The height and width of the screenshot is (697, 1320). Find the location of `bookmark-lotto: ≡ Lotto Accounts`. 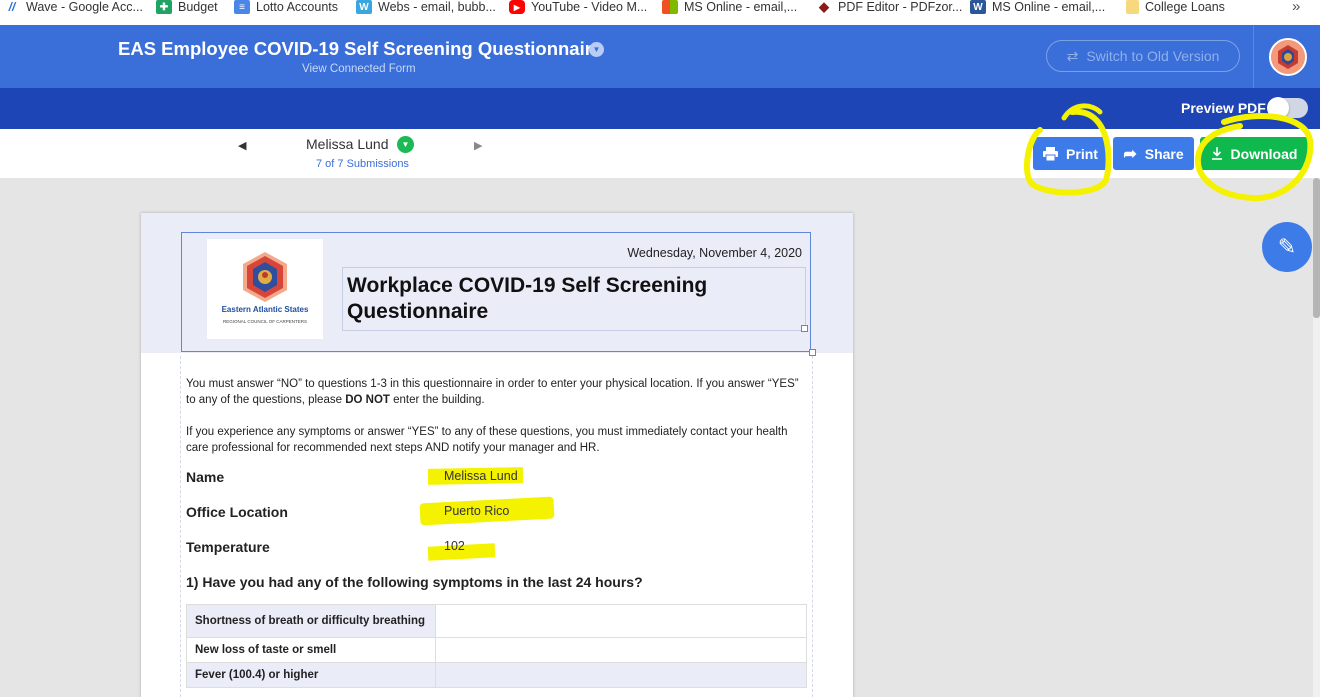

bookmark-lotto: ≡ Lotto Accounts is located at coordinates (286, 7).